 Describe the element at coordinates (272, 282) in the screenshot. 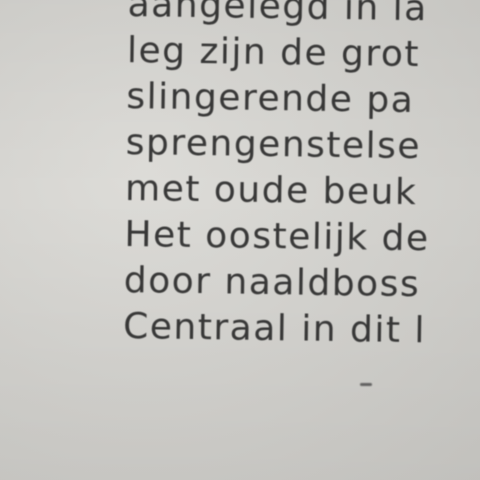

I see `text-line: door naaldboss` at that location.